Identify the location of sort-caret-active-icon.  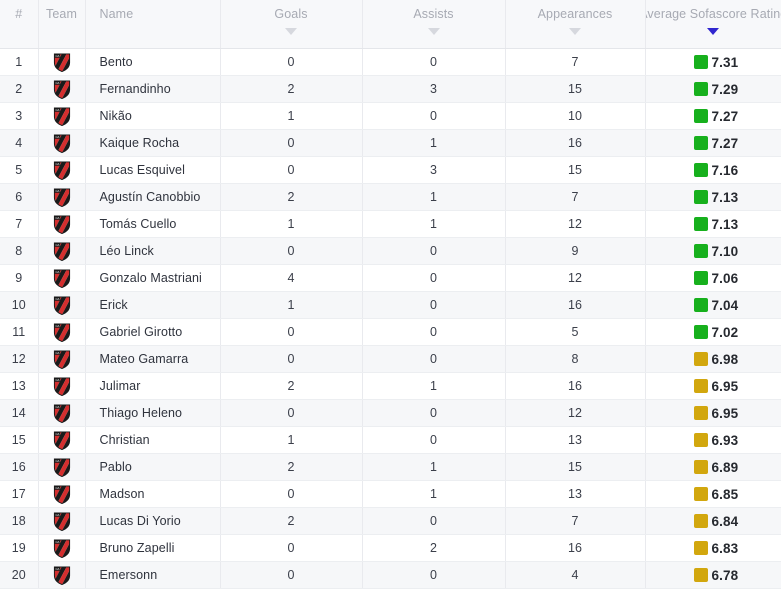
(713, 31).